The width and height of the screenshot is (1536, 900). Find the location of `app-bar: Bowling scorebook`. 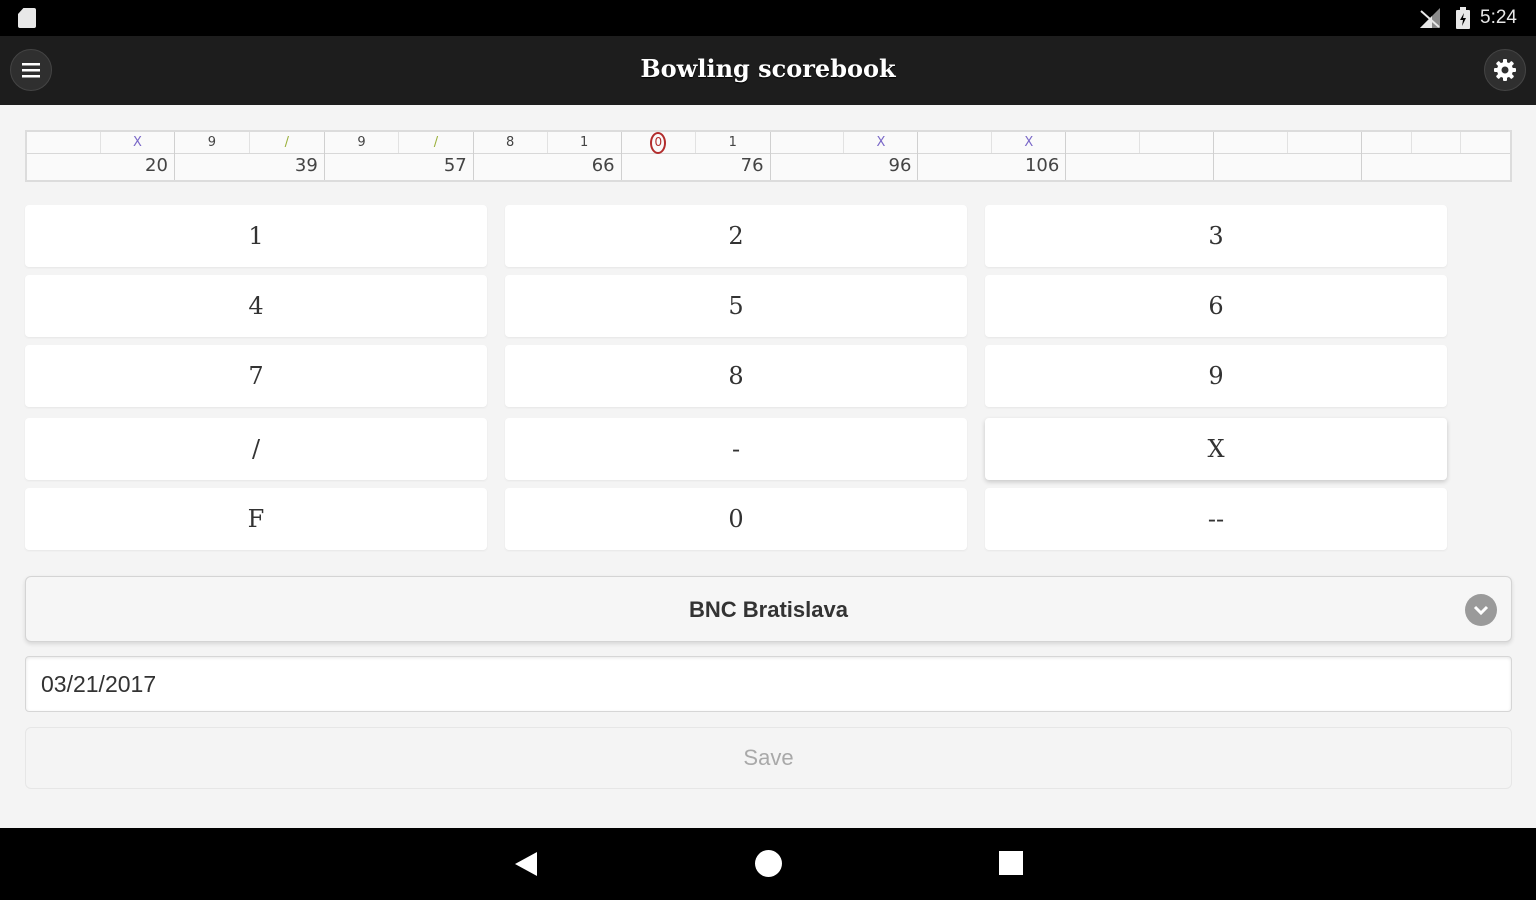

app-bar: Bowling scorebook is located at coordinates (768, 70).